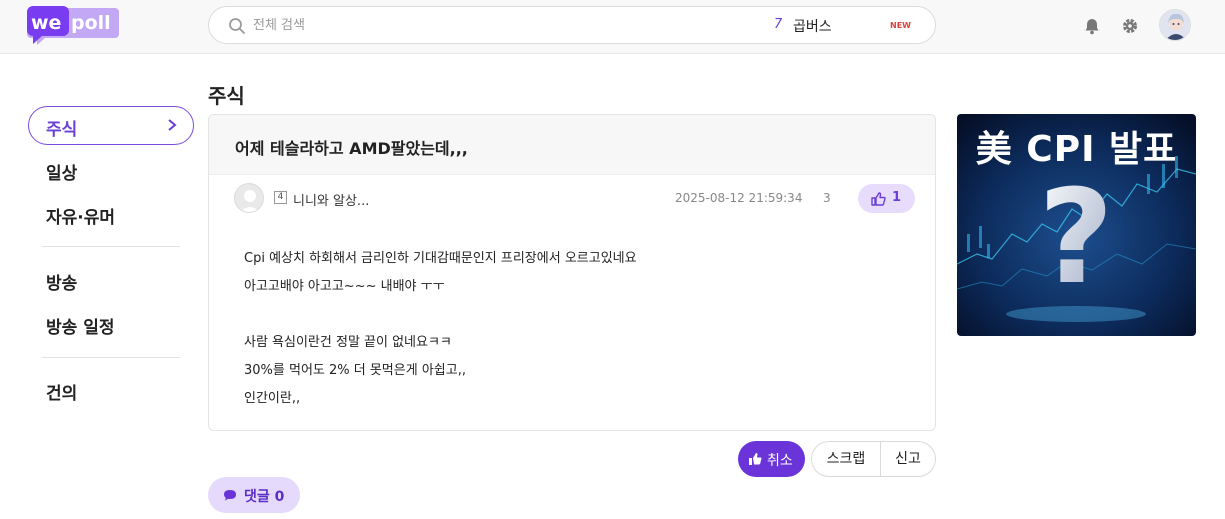  I want to click on sidebar-item-daily: 일상, so click(61, 171).